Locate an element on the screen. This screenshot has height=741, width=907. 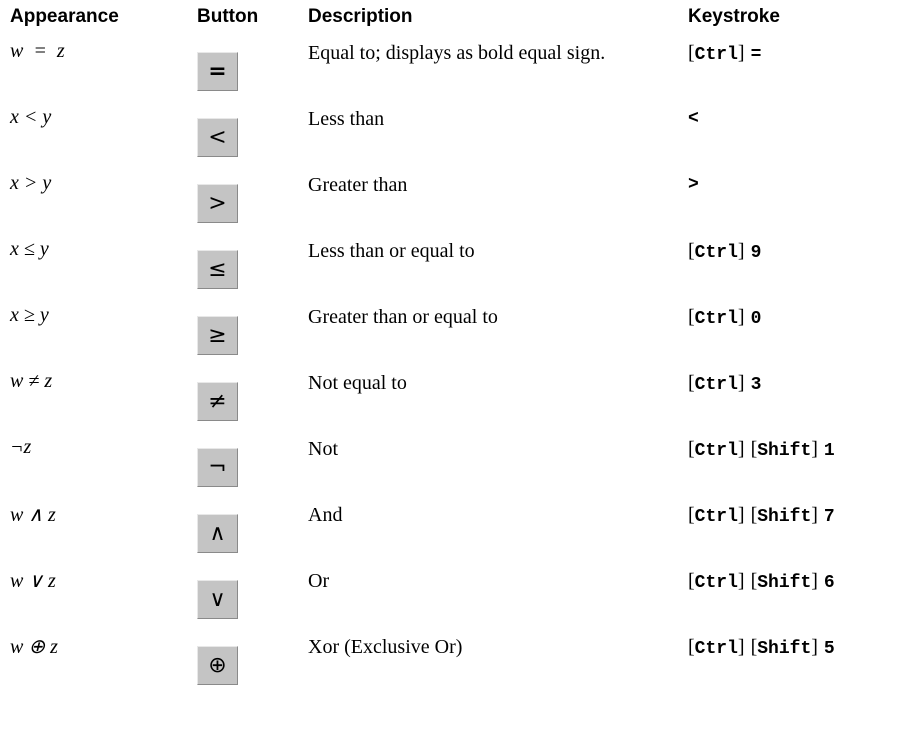
not-equal-icon: ≠ is located at coordinates (217, 401).